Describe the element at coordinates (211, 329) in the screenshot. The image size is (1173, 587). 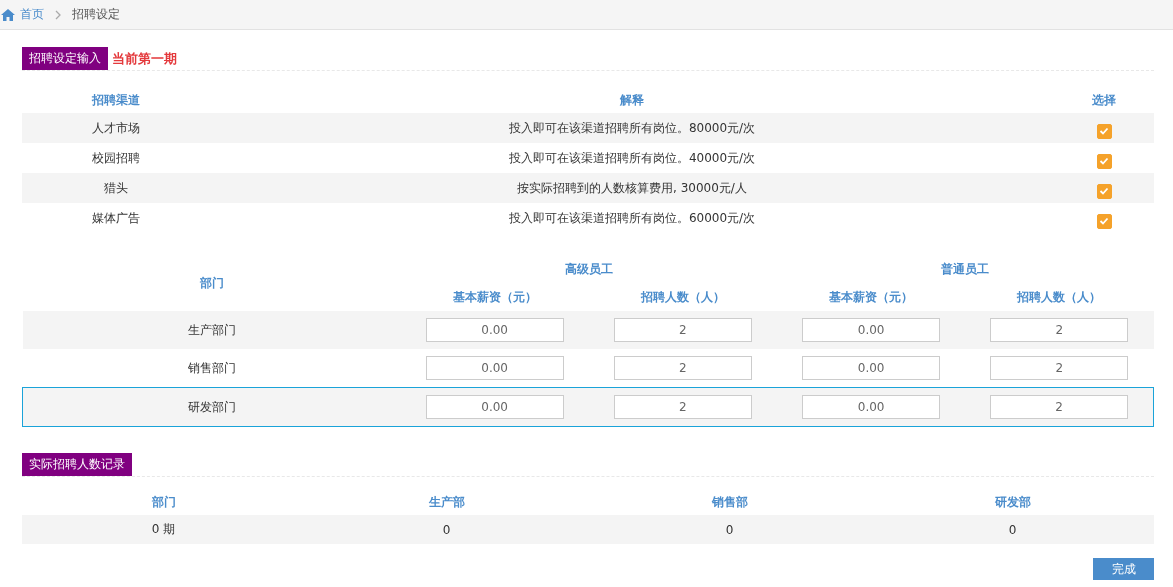
I see `table-cell: 生产部门` at that location.